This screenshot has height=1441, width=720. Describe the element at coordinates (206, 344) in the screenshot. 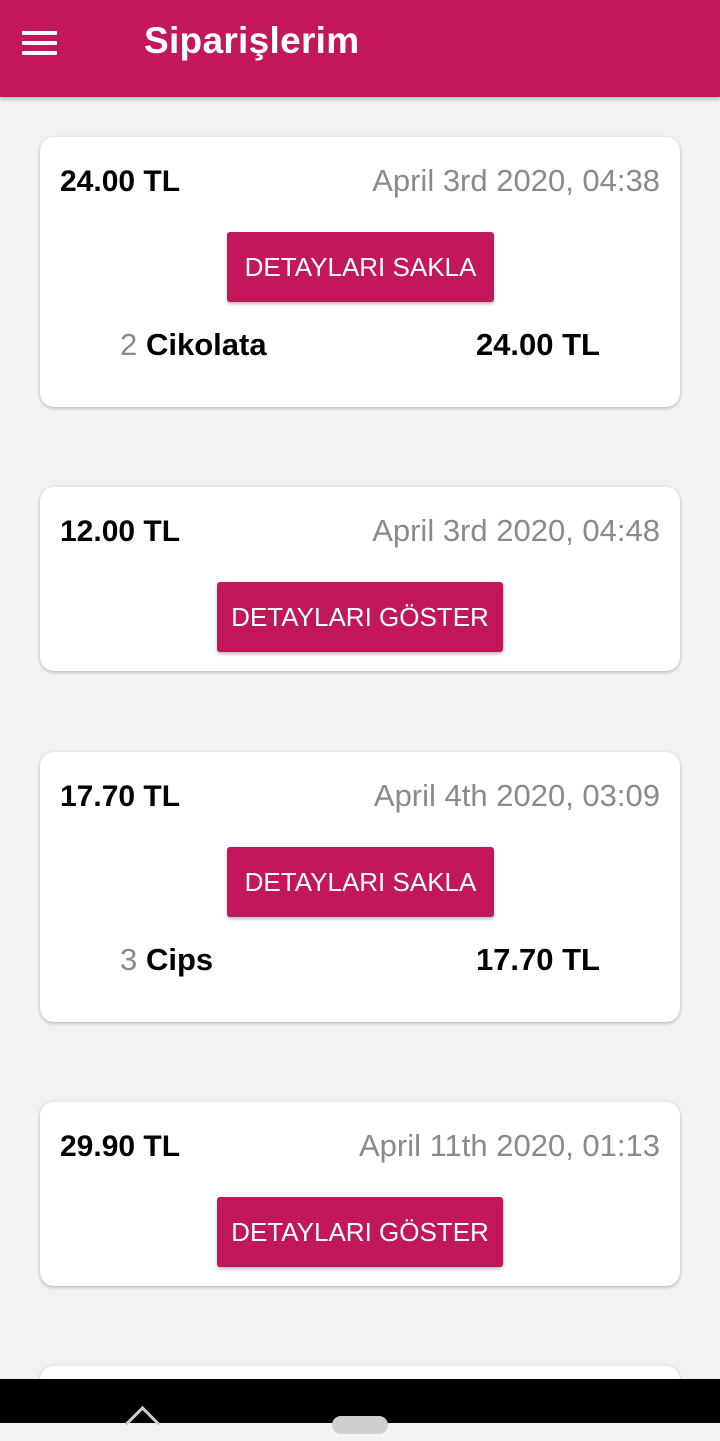

I see `item-name: Cikolata` at that location.